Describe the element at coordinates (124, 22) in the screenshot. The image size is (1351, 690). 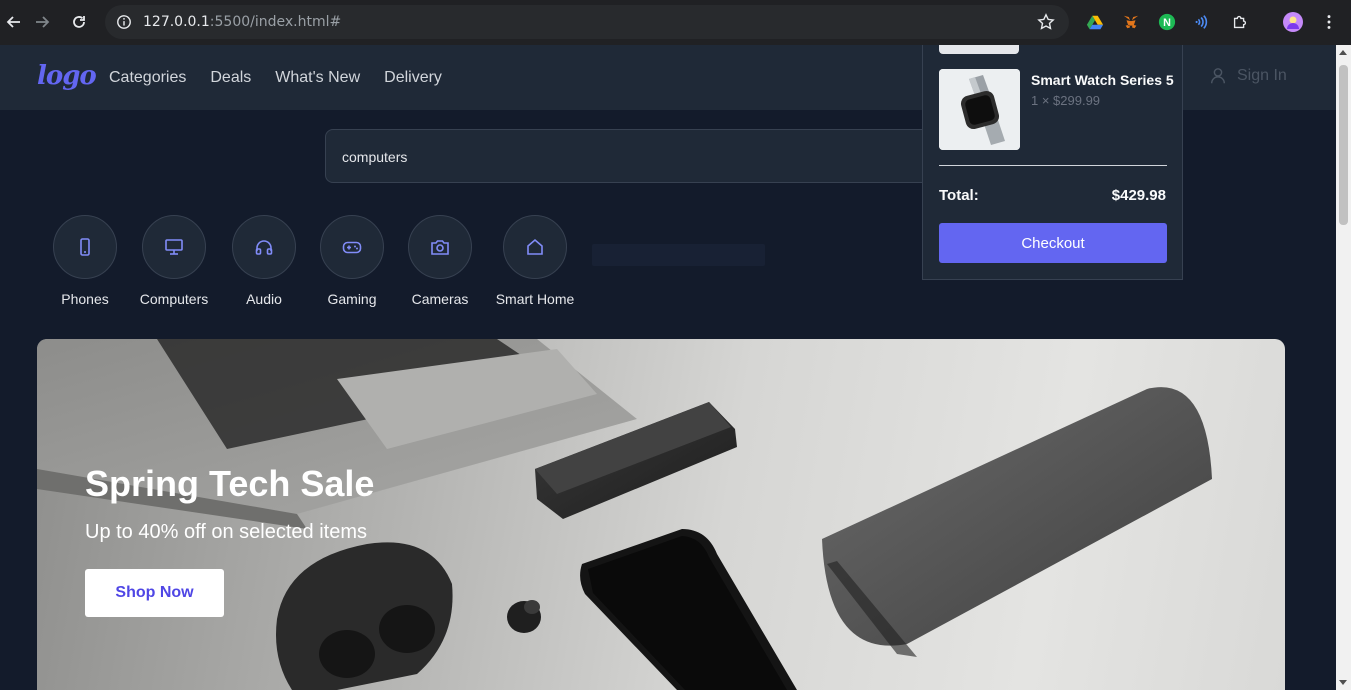
I see `site-info-icon` at that location.